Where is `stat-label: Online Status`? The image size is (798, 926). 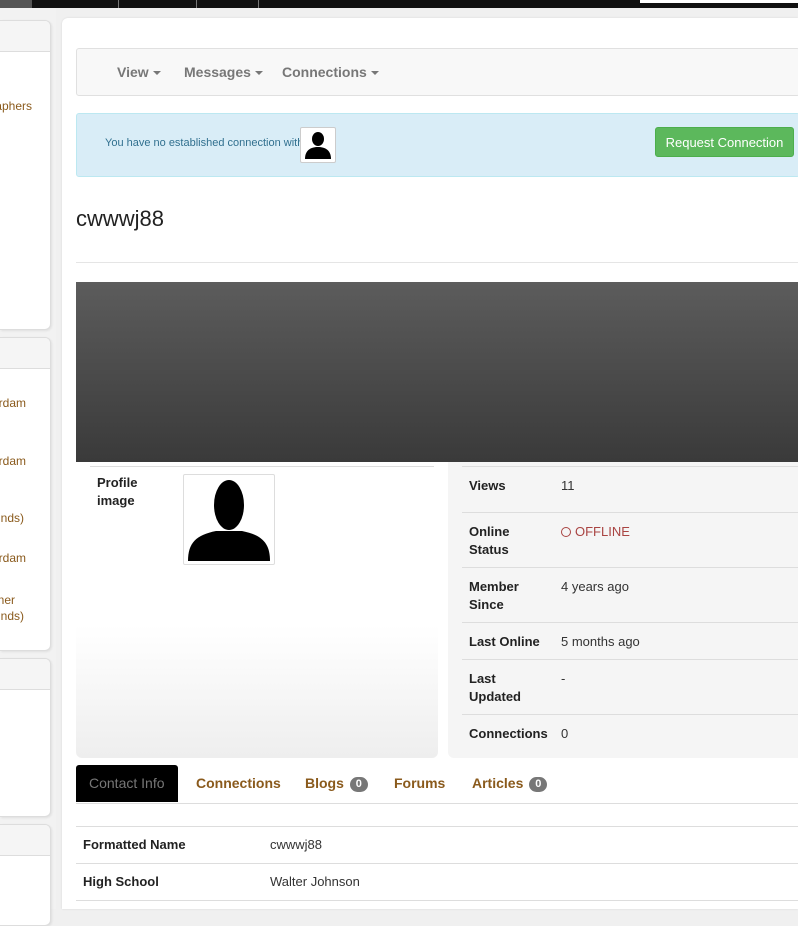 stat-label: Online Status is located at coordinates (489, 540).